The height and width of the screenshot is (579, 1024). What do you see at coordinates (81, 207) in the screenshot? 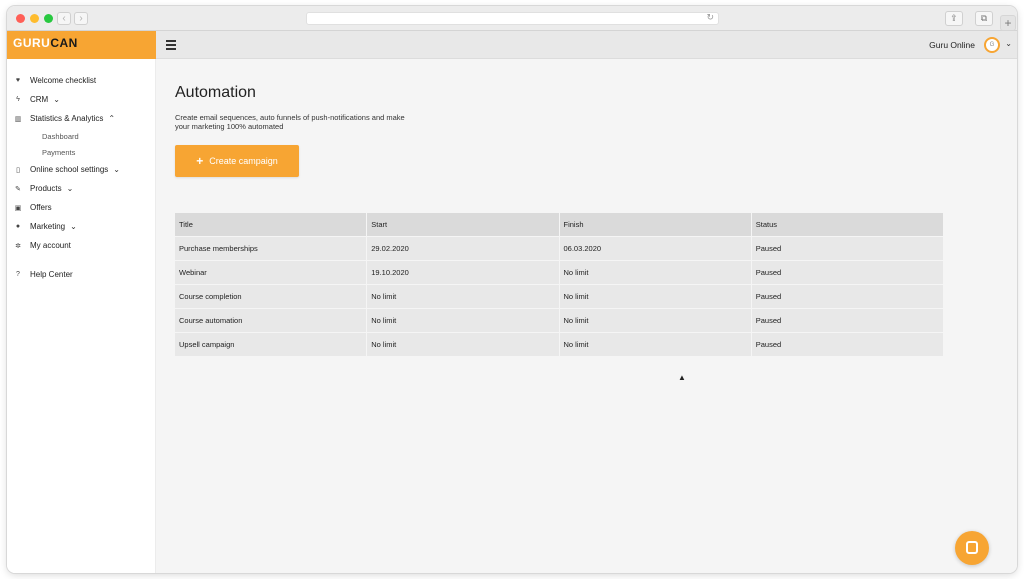
I see `sidebar-item-offers: ▣ Offers` at bounding box center [81, 207].